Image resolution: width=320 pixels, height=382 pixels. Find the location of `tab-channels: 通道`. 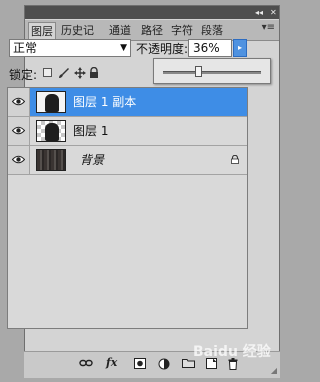

tab-channels: 通道 is located at coordinates (120, 30).